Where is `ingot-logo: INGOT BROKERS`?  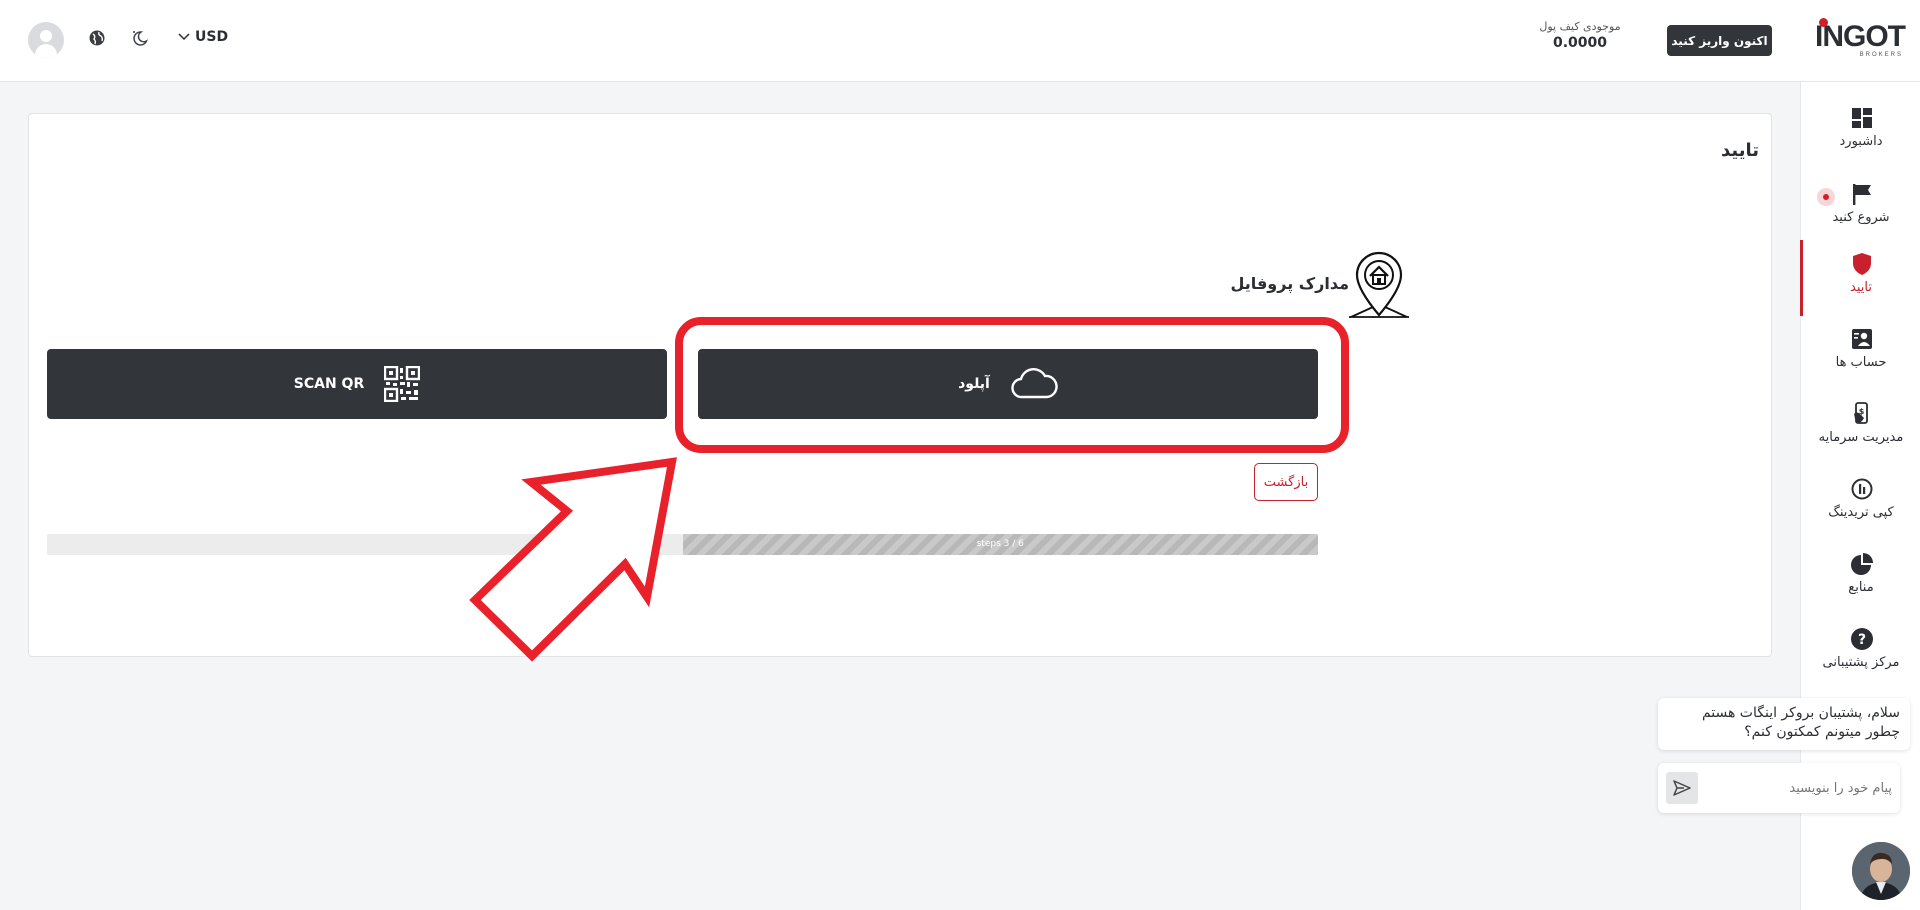
ingot-logo: INGOT BROKERS is located at coordinates (1860, 38).